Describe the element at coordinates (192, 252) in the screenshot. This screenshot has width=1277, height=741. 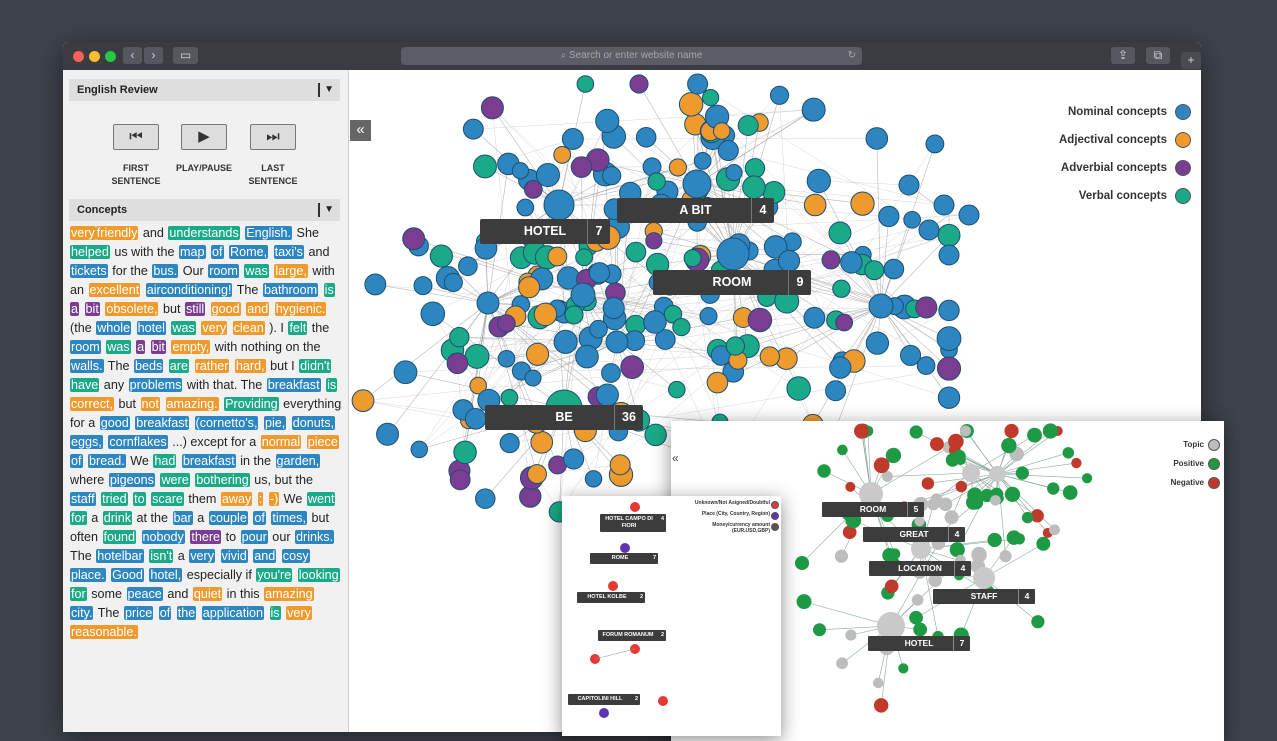
I see `concept-token: map` at that location.